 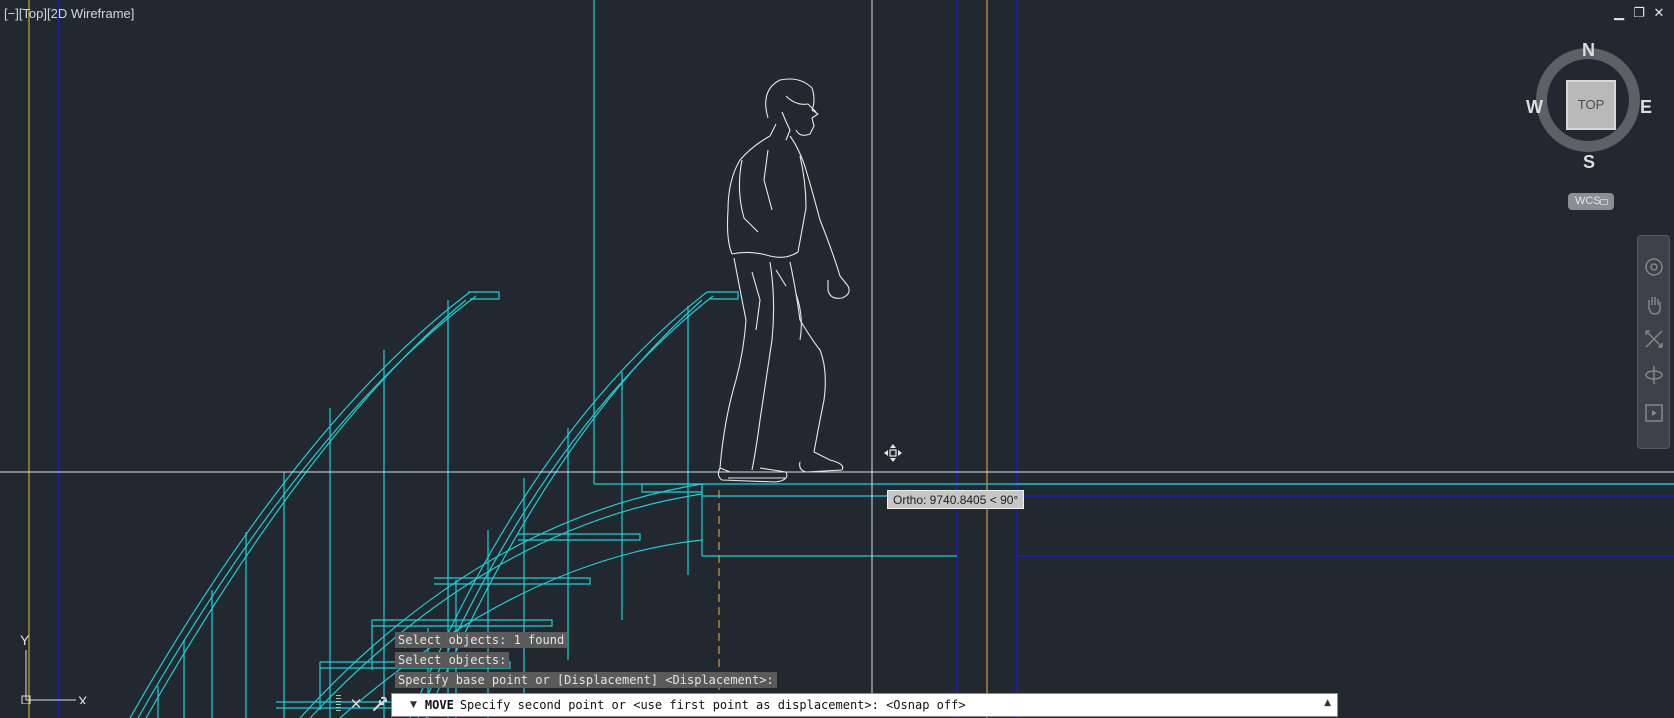 I want to click on pan-hand-icon, so click(x=1654, y=305).